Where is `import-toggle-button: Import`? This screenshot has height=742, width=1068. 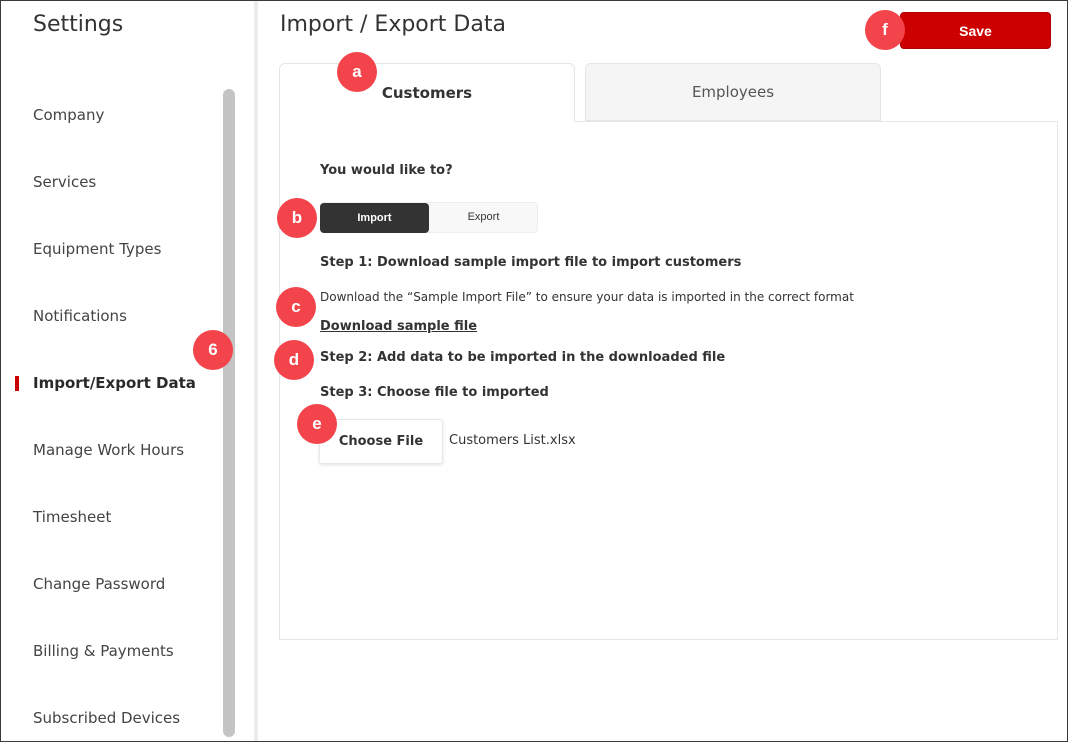 import-toggle-button: Import is located at coordinates (374, 218).